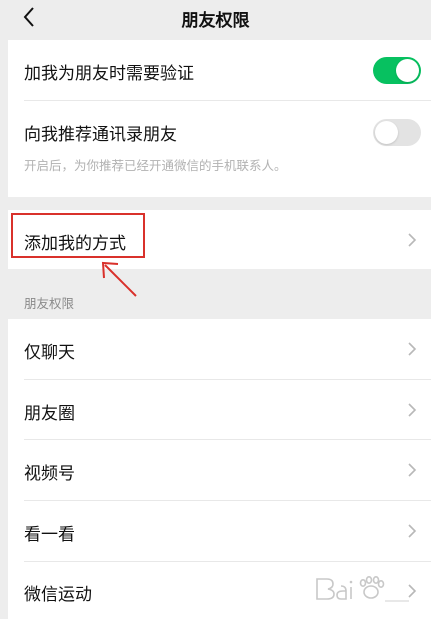 The width and height of the screenshot is (431, 619). I want to click on red-arrow-icon, so click(119, 279).